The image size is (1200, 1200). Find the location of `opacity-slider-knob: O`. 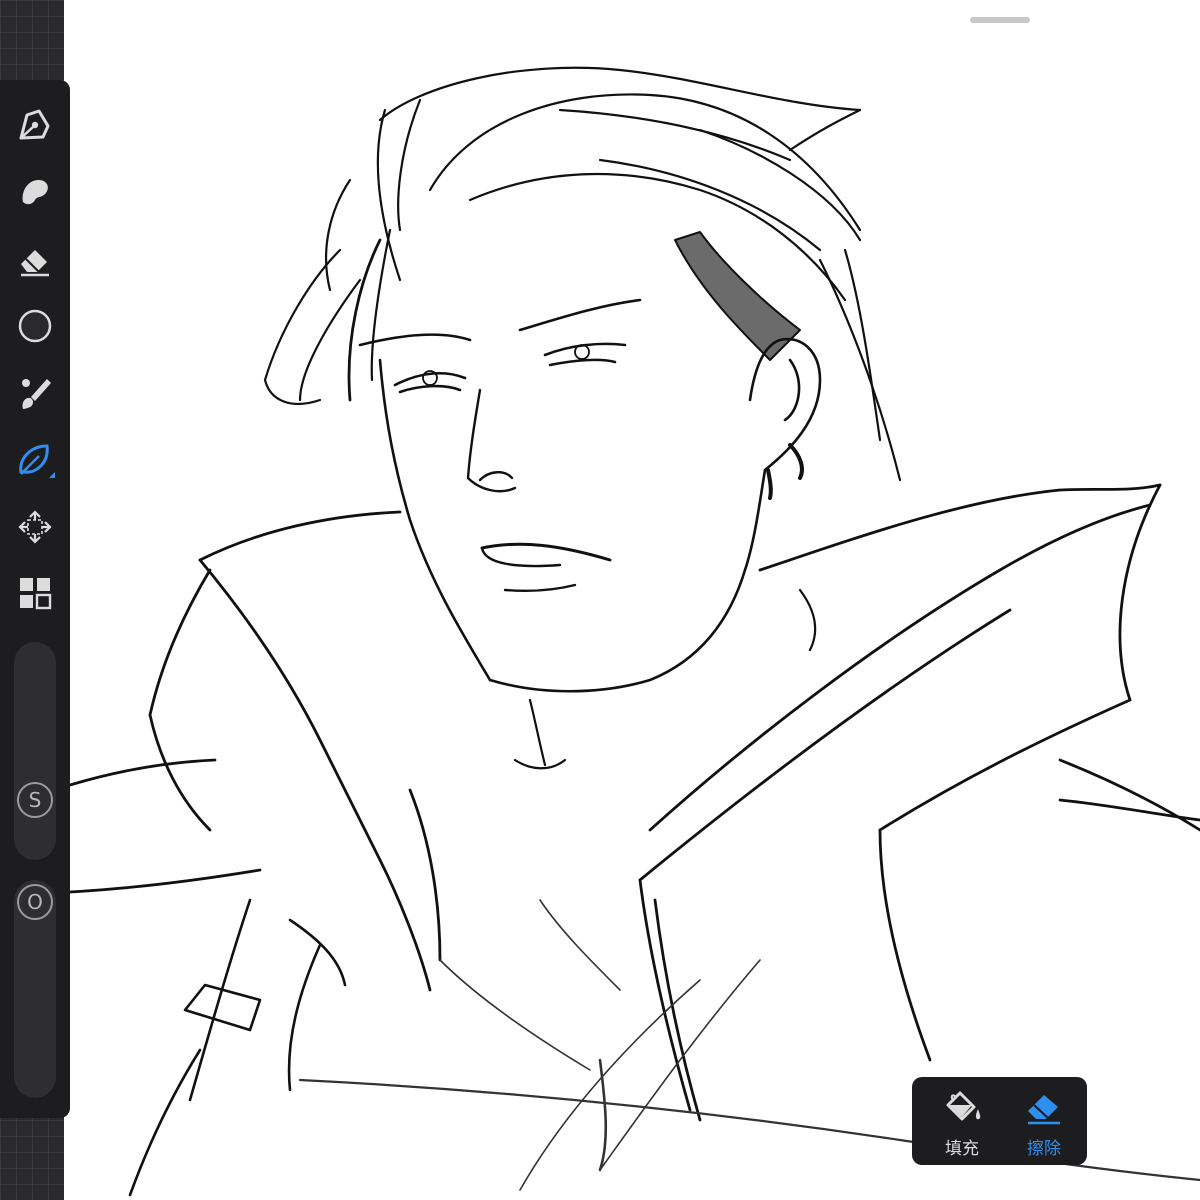

opacity-slider-knob: O is located at coordinates (35, 902).